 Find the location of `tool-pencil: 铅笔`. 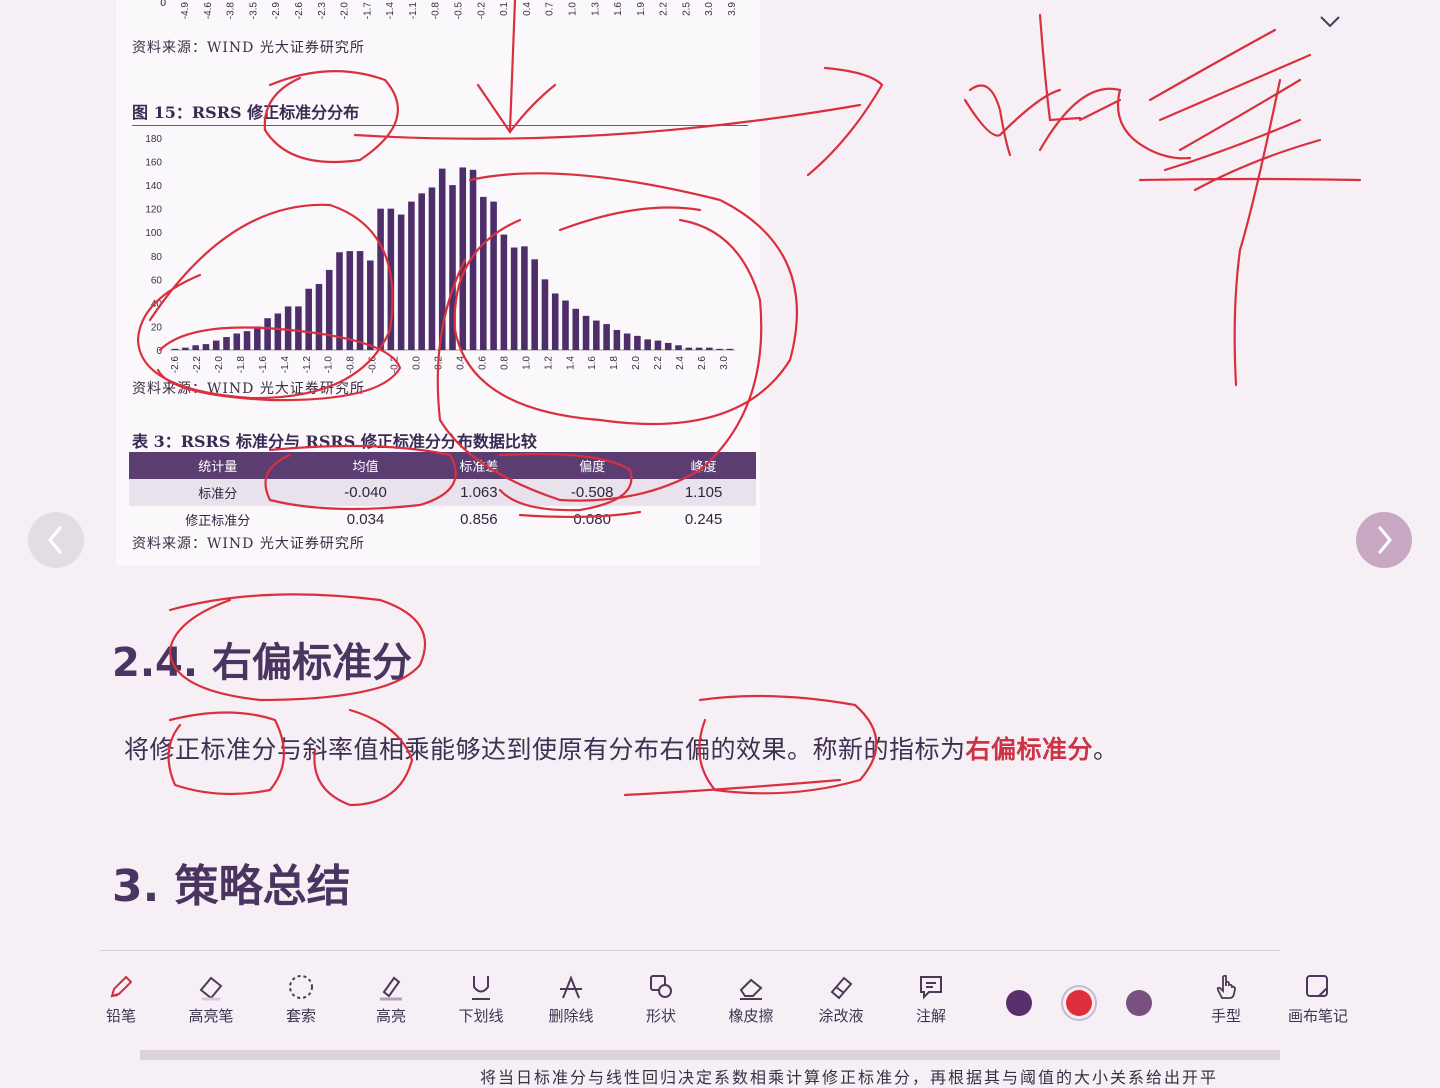

tool-pencil: 铅笔 is located at coordinates (121, 999).